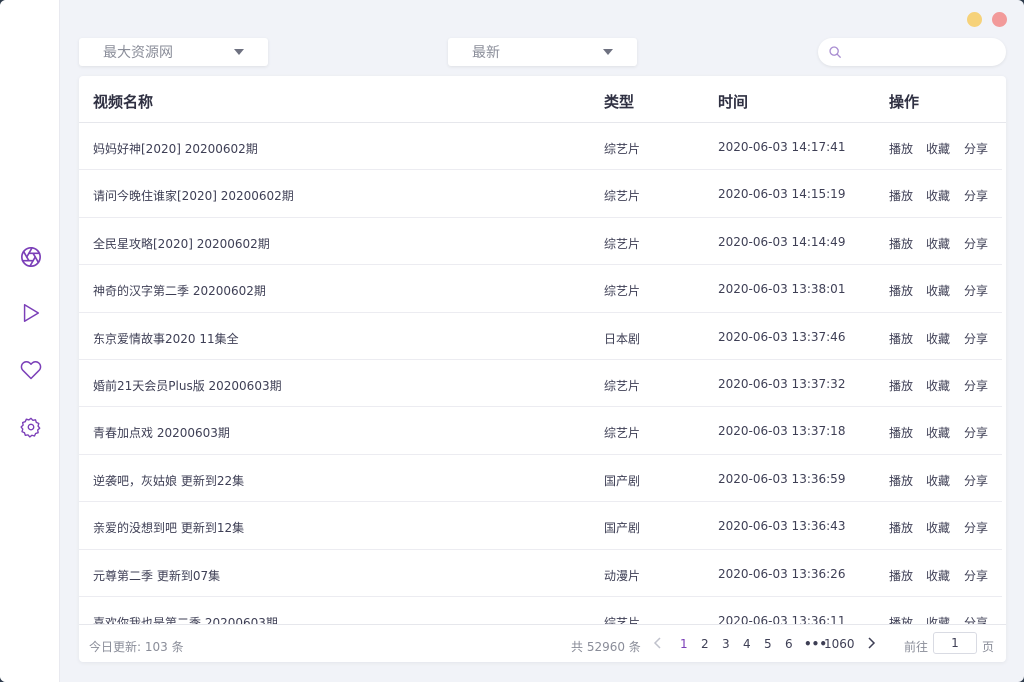 The width and height of the screenshot is (1024, 682). What do you see at coordinates (988, 647) in the screenshot?
I see `page-suffix: 页` at bounding box center [988, 647].